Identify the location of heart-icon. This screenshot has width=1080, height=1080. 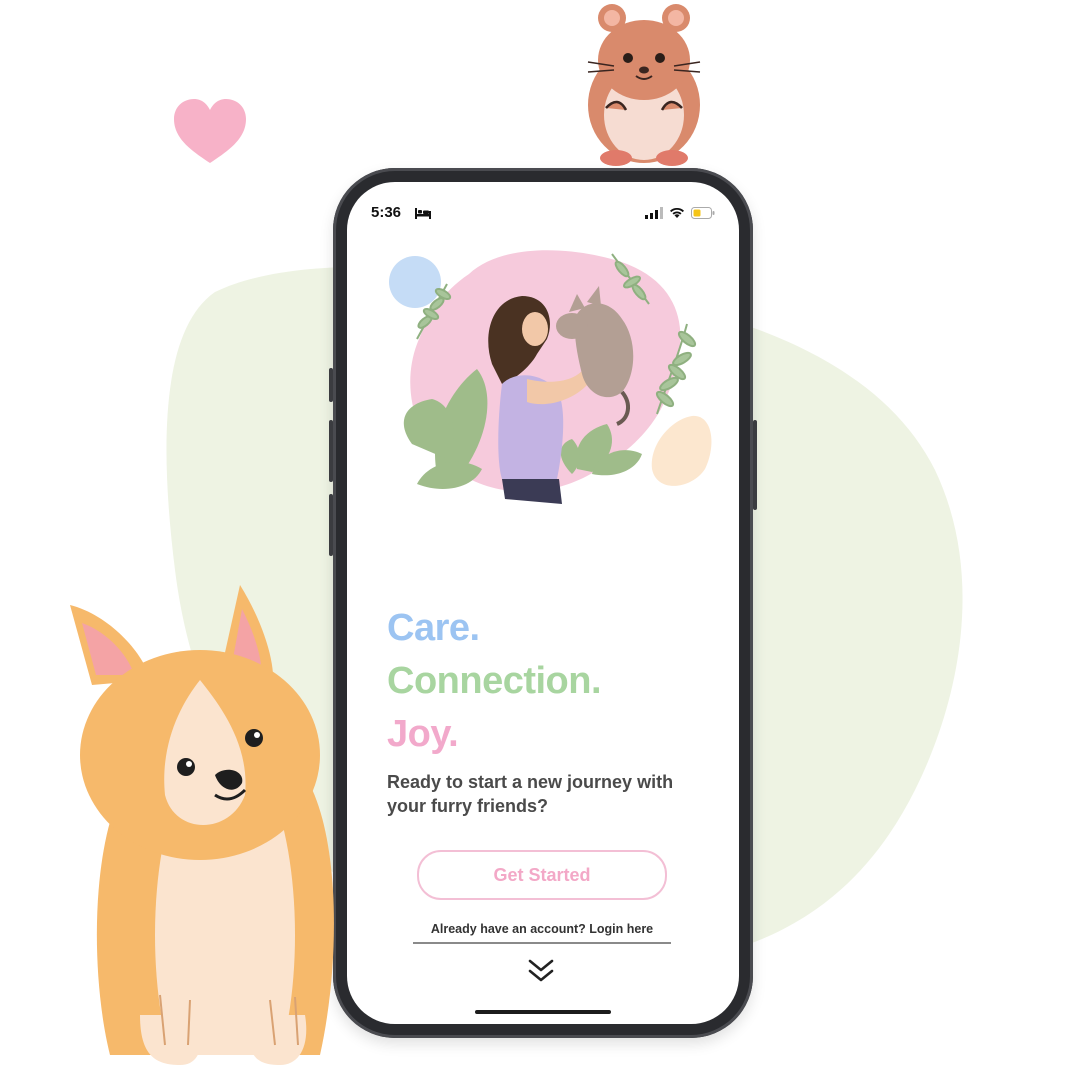
(210, 131).